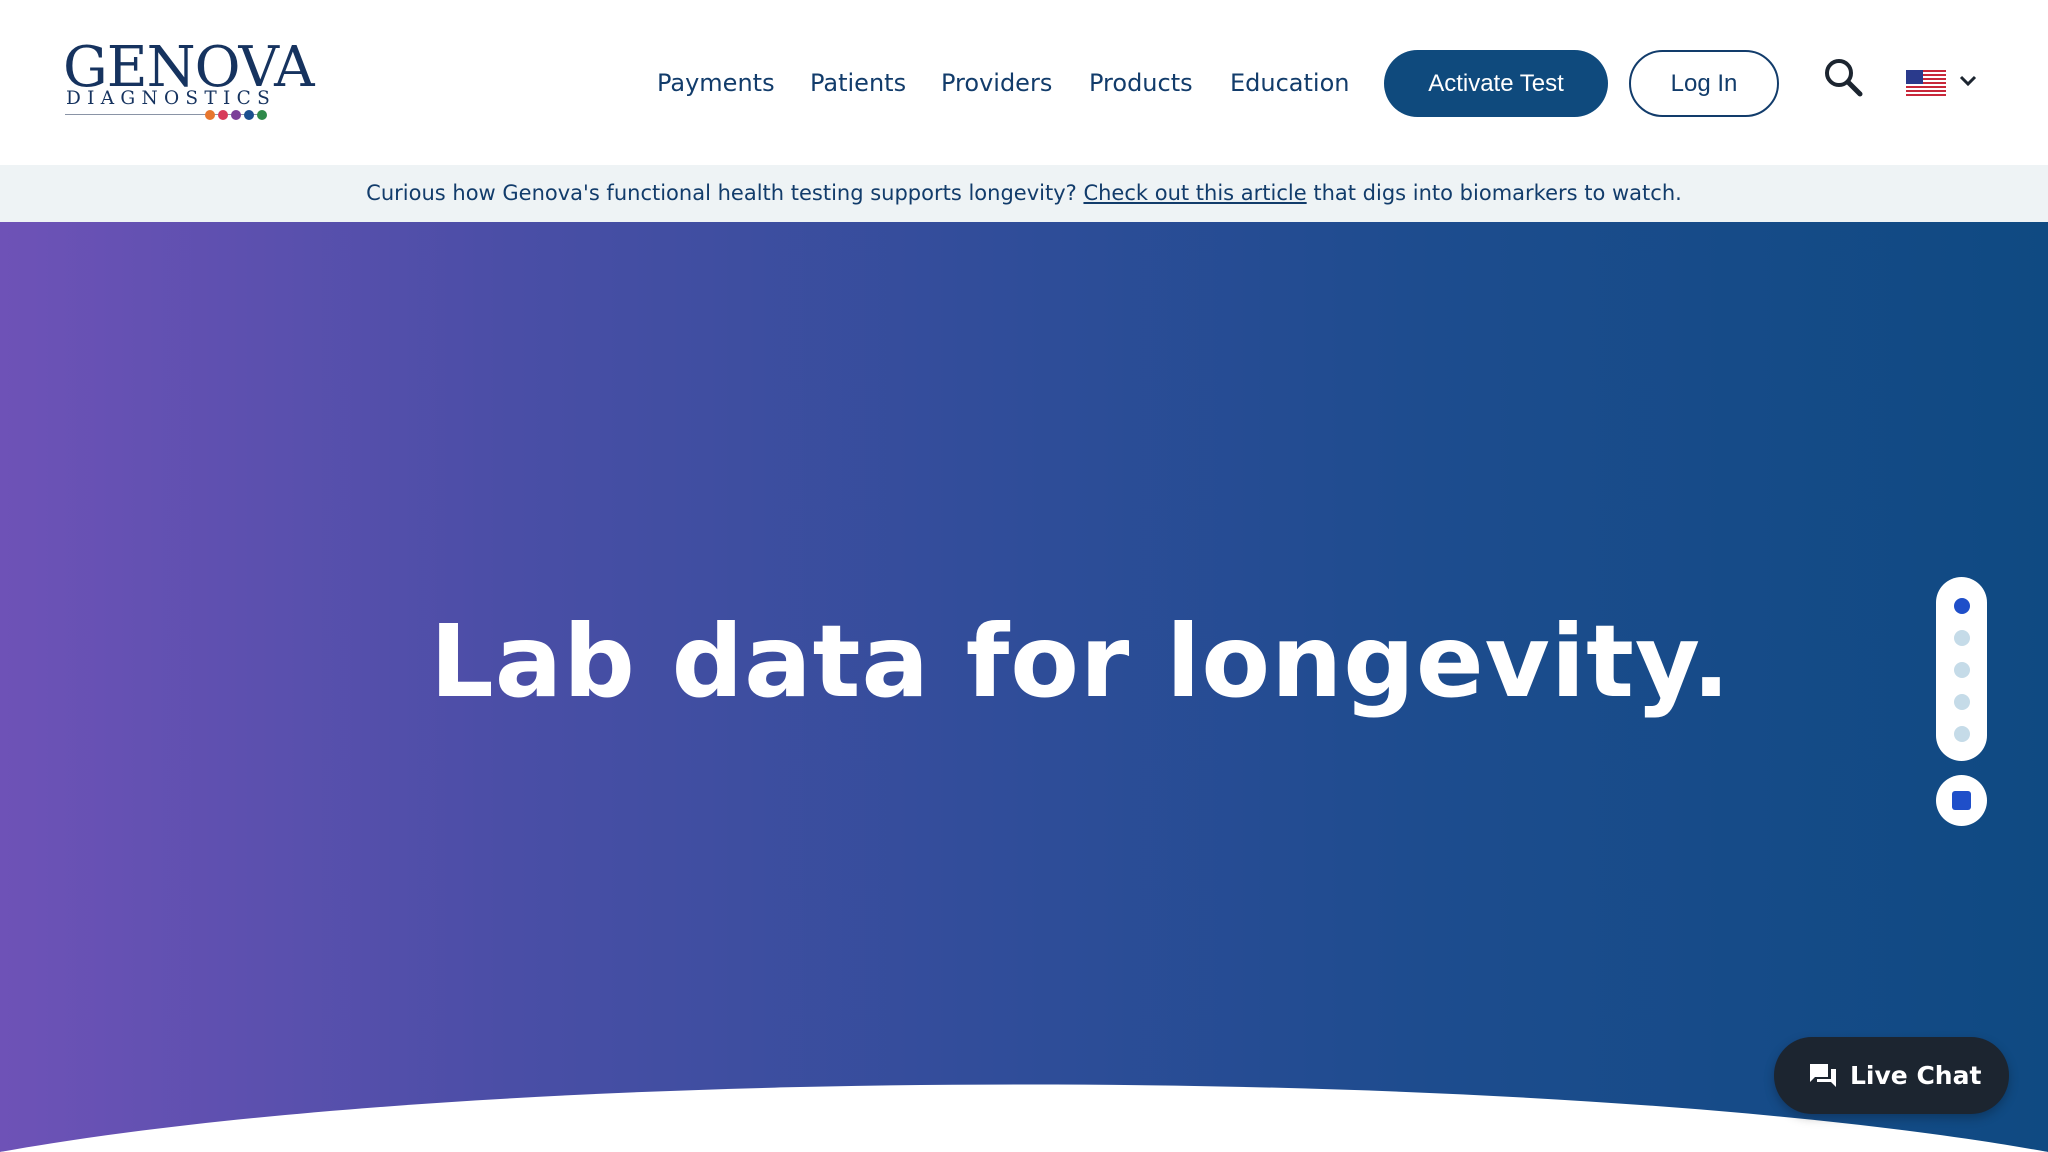 The height and width of the screenshot is (1152, 2048). Describe the element at coordinates (716, 83) in the screenshot. I see `nav-item-payments: Payments` at that location.